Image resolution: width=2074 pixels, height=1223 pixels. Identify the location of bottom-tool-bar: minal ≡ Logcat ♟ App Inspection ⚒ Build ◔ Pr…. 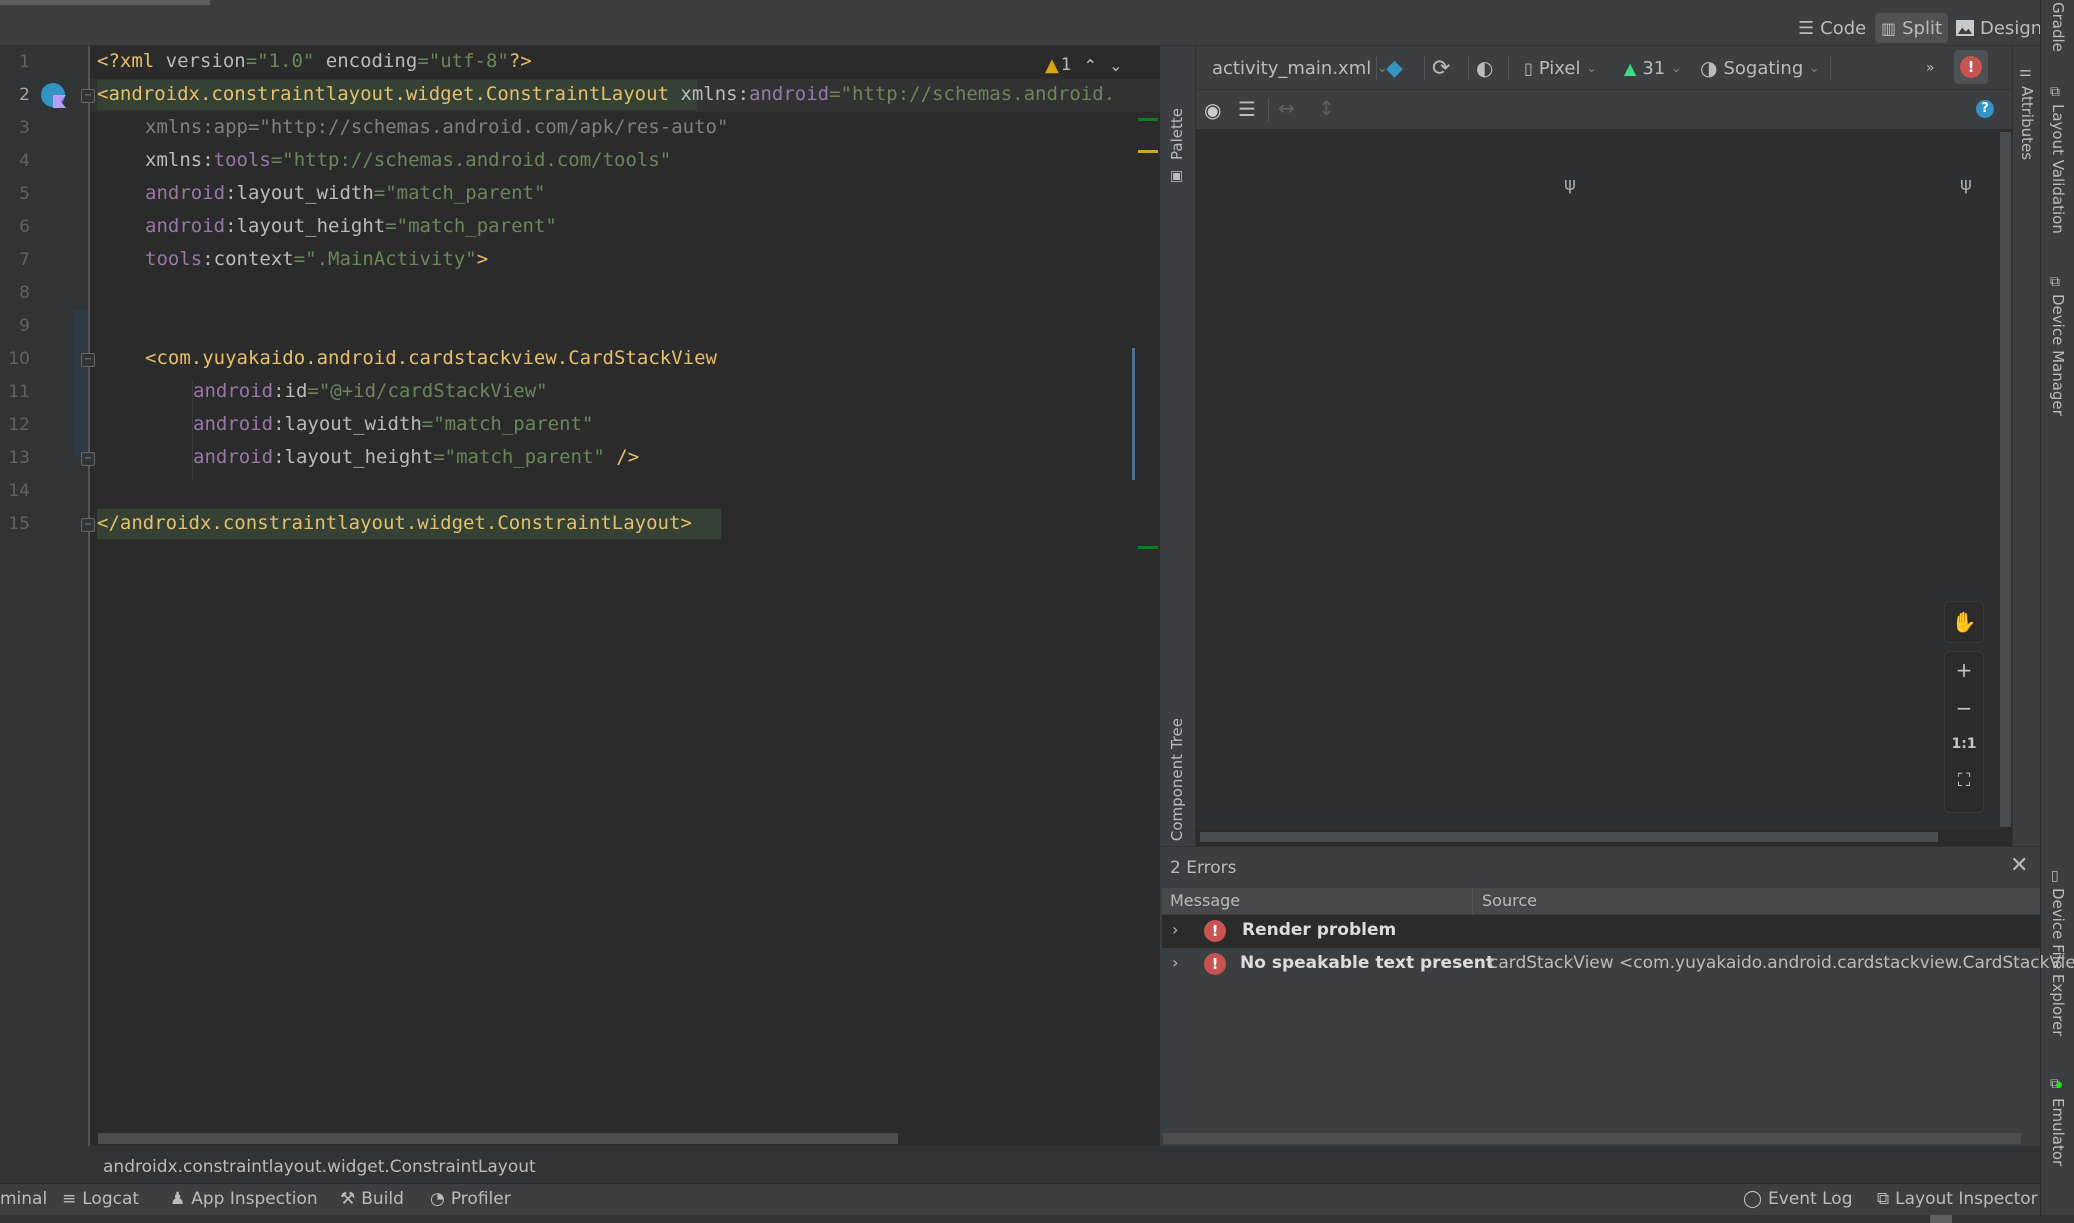
(1020, 1199).